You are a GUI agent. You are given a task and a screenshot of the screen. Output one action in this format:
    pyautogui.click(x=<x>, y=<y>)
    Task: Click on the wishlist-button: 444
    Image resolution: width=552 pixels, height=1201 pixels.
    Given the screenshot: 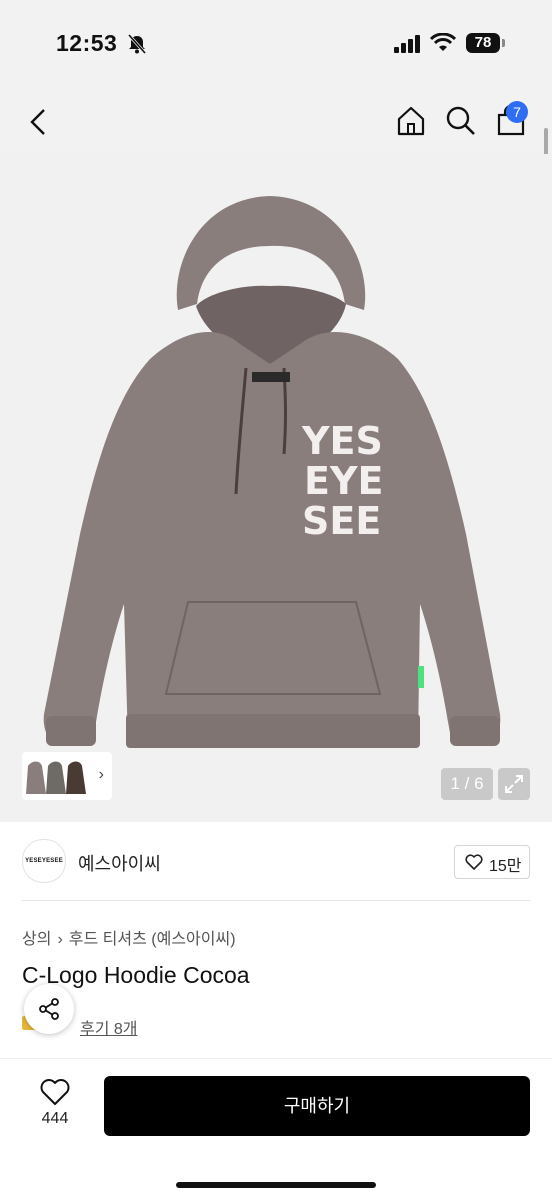 What is the action you would take?
    pyautogui.click(x=55, y=1104)
    